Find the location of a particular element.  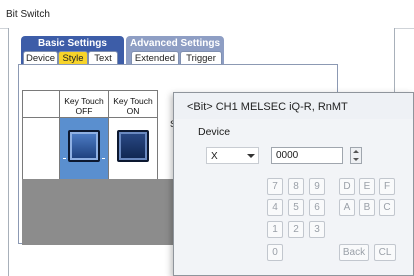

tab-trigger: Trigger is located at coordinates (201, 57).